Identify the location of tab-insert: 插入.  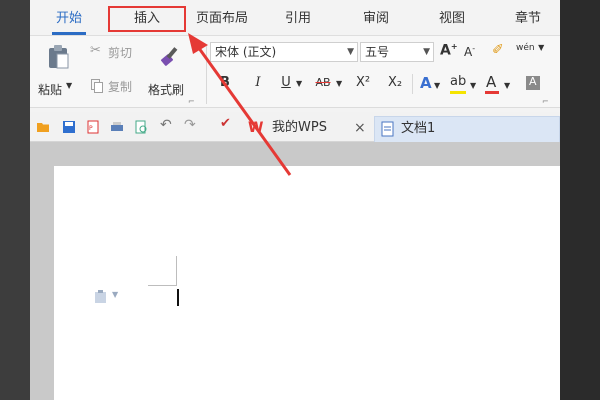
(147, 19).